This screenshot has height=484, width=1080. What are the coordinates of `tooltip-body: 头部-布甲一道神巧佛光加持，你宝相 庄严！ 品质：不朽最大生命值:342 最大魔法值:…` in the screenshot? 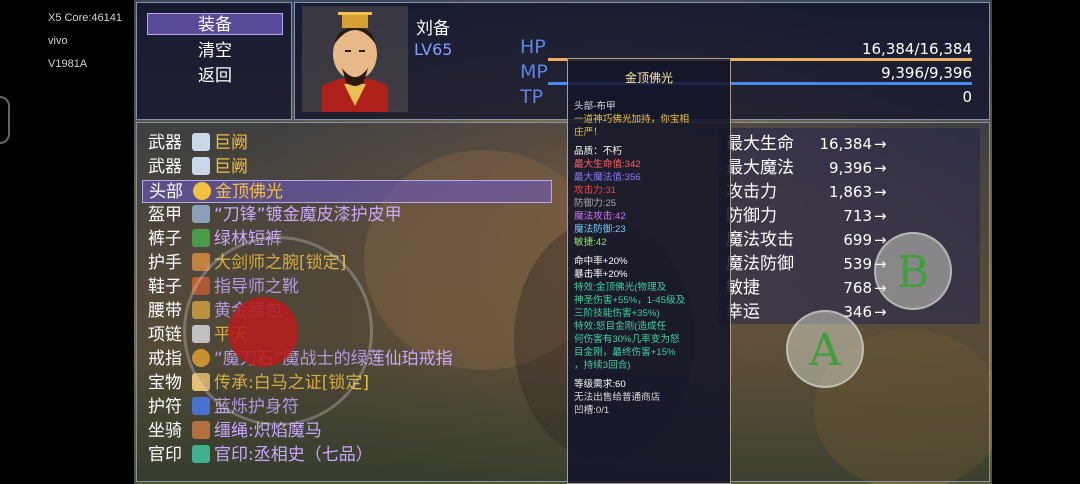 It's located at (649, 258).